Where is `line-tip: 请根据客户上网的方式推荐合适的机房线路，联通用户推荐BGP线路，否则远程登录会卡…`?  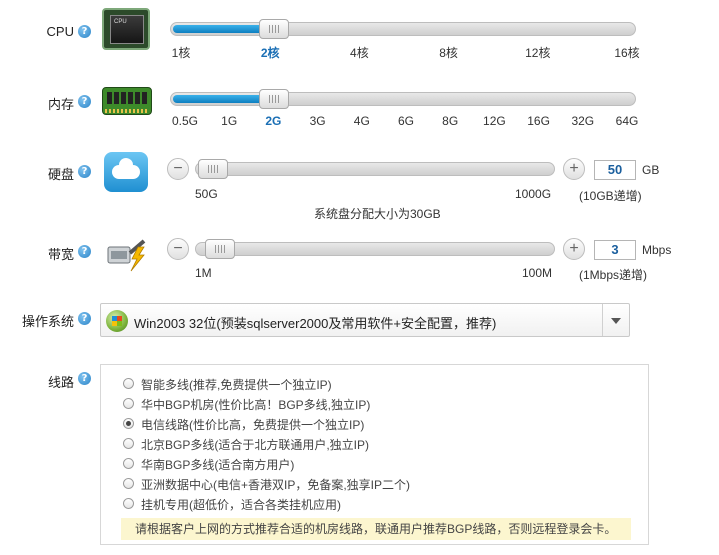 line-tip: 请根据客户上网的方式推荐合适的机房线路，联通用户推荐BGP线路，否则远程登录会卡… is located at coordinates (376, 529).